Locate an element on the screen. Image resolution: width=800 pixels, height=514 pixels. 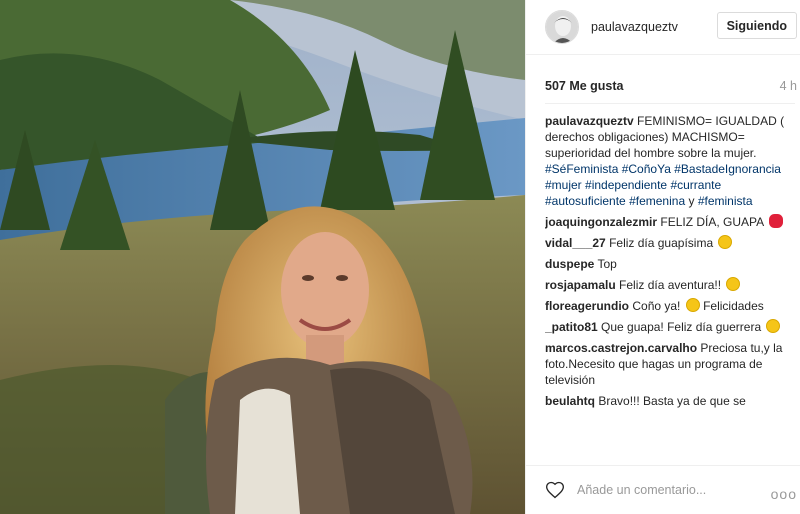
hashtag: #currante is located at coordinates (695, 185).